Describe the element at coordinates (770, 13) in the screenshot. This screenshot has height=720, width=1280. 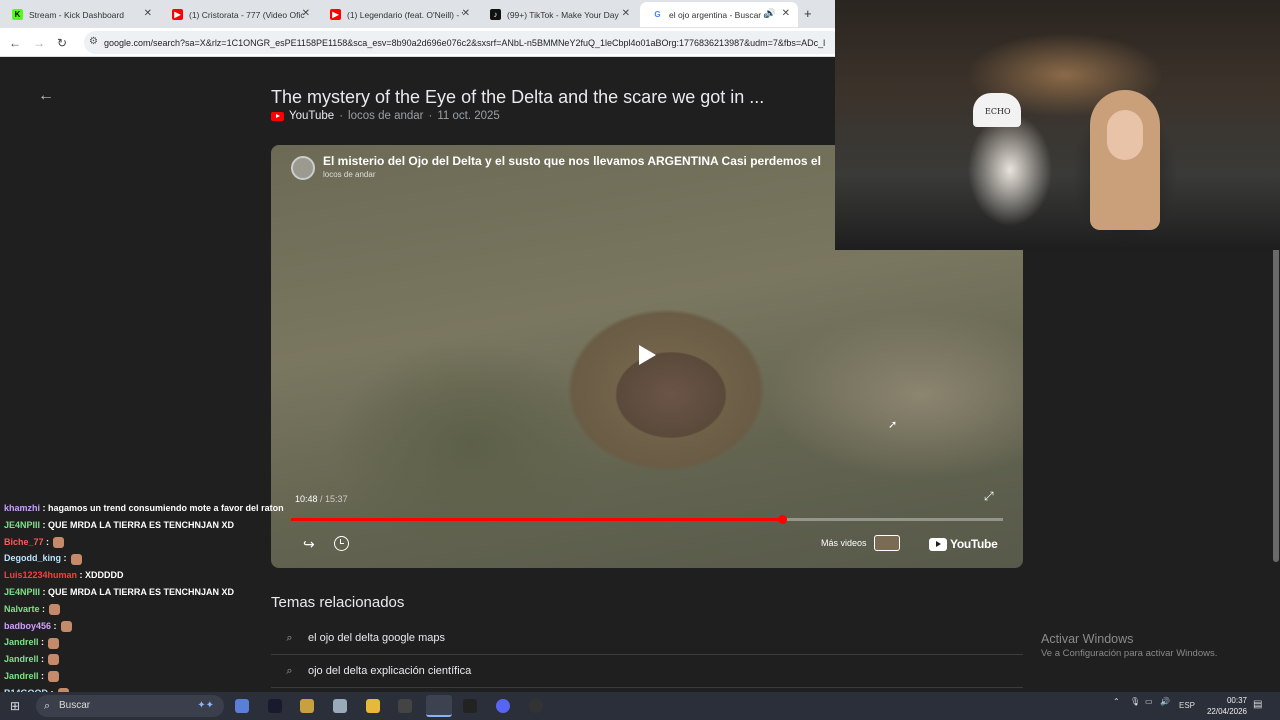
I see `speaker-icon: 🔊` at that location.